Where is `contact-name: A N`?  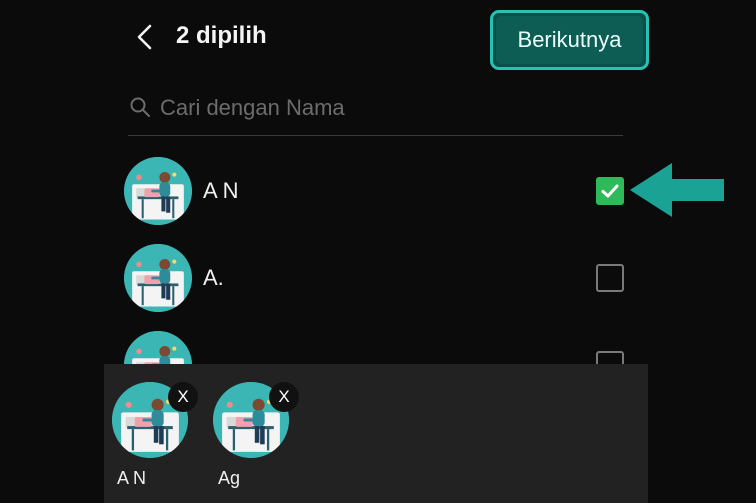 contact-name: A N is located at coordinates (221, 190).